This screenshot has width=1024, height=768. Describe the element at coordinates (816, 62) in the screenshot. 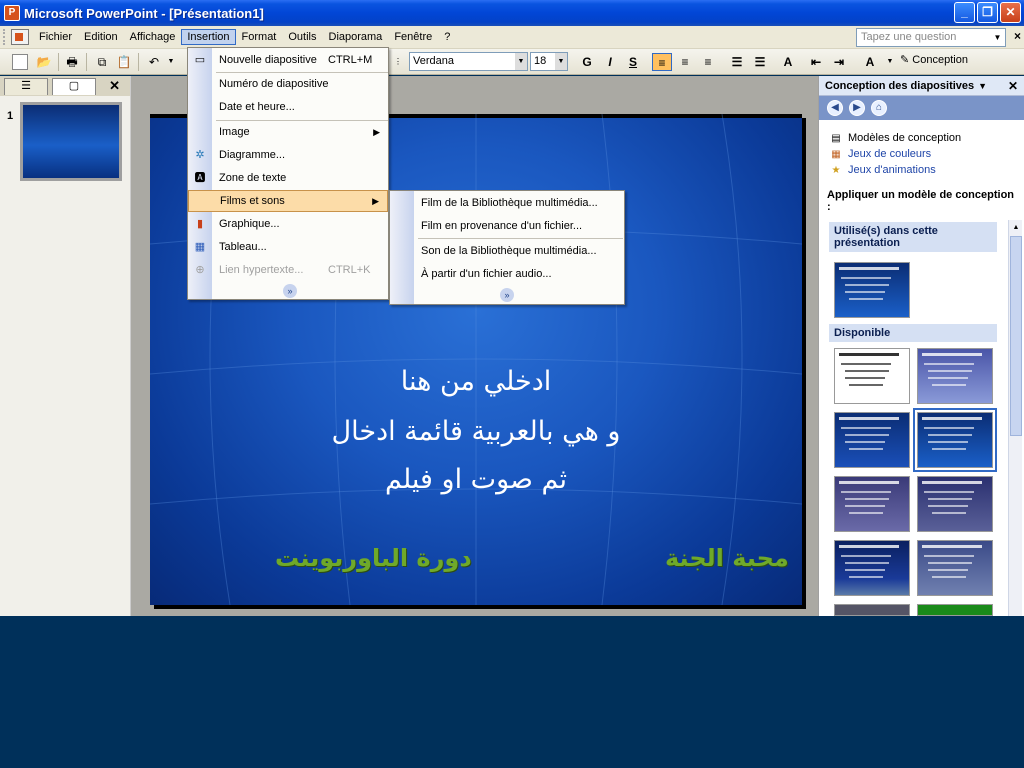

I see `decrease-indent-icon: ⇤` at that location.